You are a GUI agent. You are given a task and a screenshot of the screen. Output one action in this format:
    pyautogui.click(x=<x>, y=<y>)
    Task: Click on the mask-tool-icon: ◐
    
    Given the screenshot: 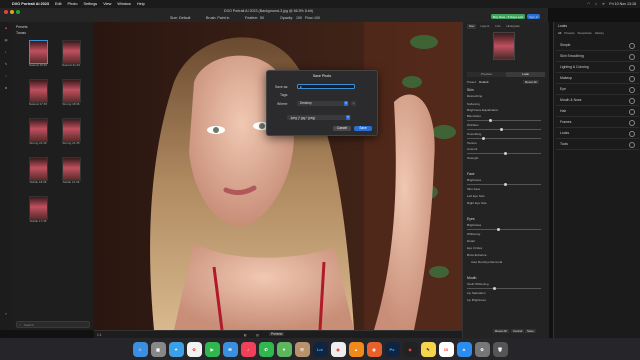 What is the action you would take?
    pyautogui.click(x=6, y=54)
    